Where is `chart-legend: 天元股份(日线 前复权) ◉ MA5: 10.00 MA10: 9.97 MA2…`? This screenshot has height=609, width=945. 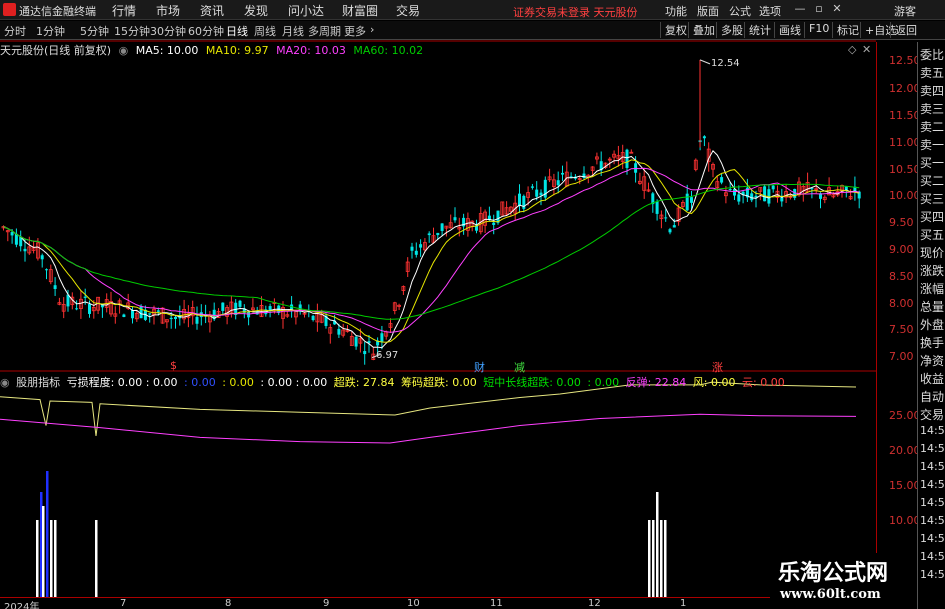
chart-legend: 天元股份(日线 前复权) ◉ MA5: 10.00 MA10: 9.97 MA2… is located at coordinates (213, 49).